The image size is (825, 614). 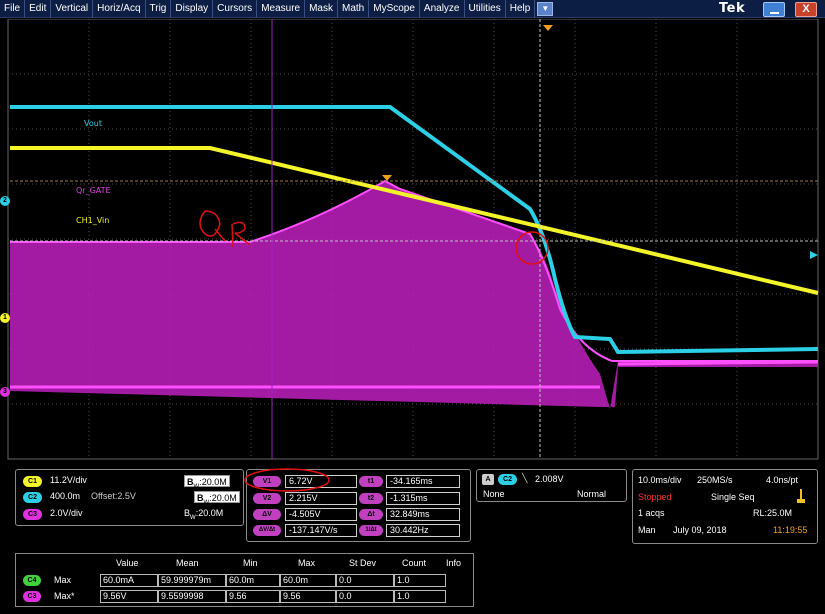 I want to click on cursor-inv-dt-value: 30.442Hz, so click(x=423, y=530).